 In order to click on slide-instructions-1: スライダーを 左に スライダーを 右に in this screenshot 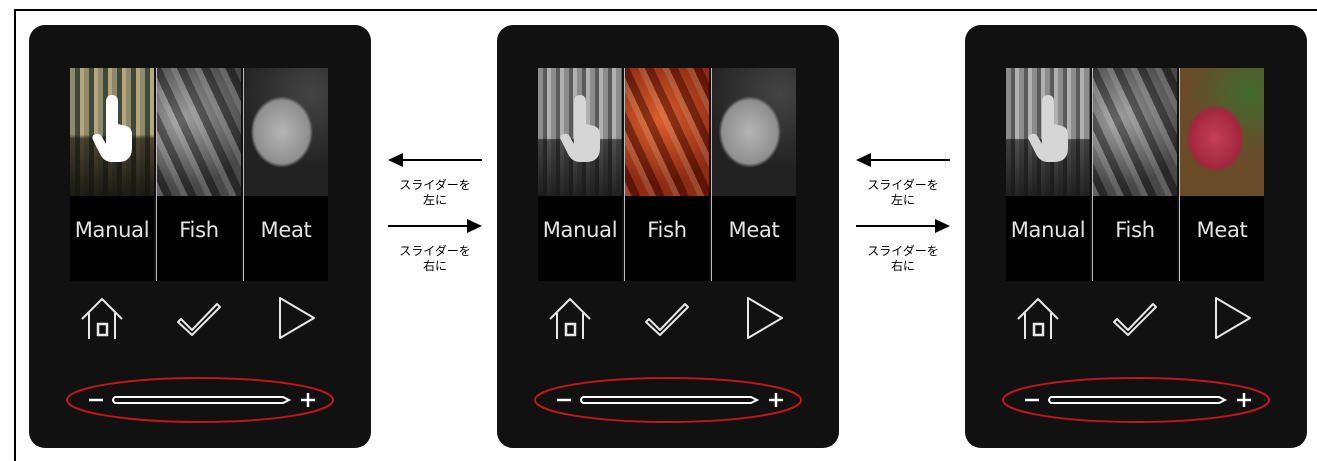, I will do `click(435, 215)`.